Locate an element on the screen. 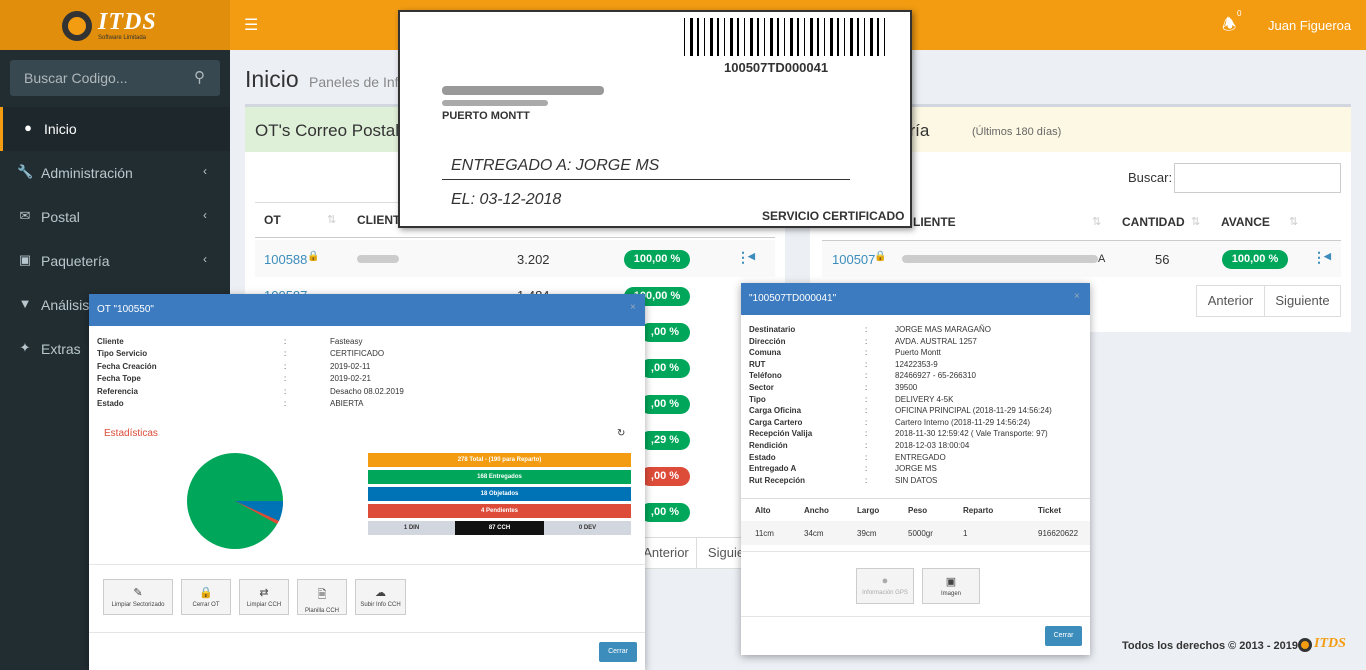 The image size is (1366, 670). field-value: SIN DATOS is located at coordinates (916, 480).